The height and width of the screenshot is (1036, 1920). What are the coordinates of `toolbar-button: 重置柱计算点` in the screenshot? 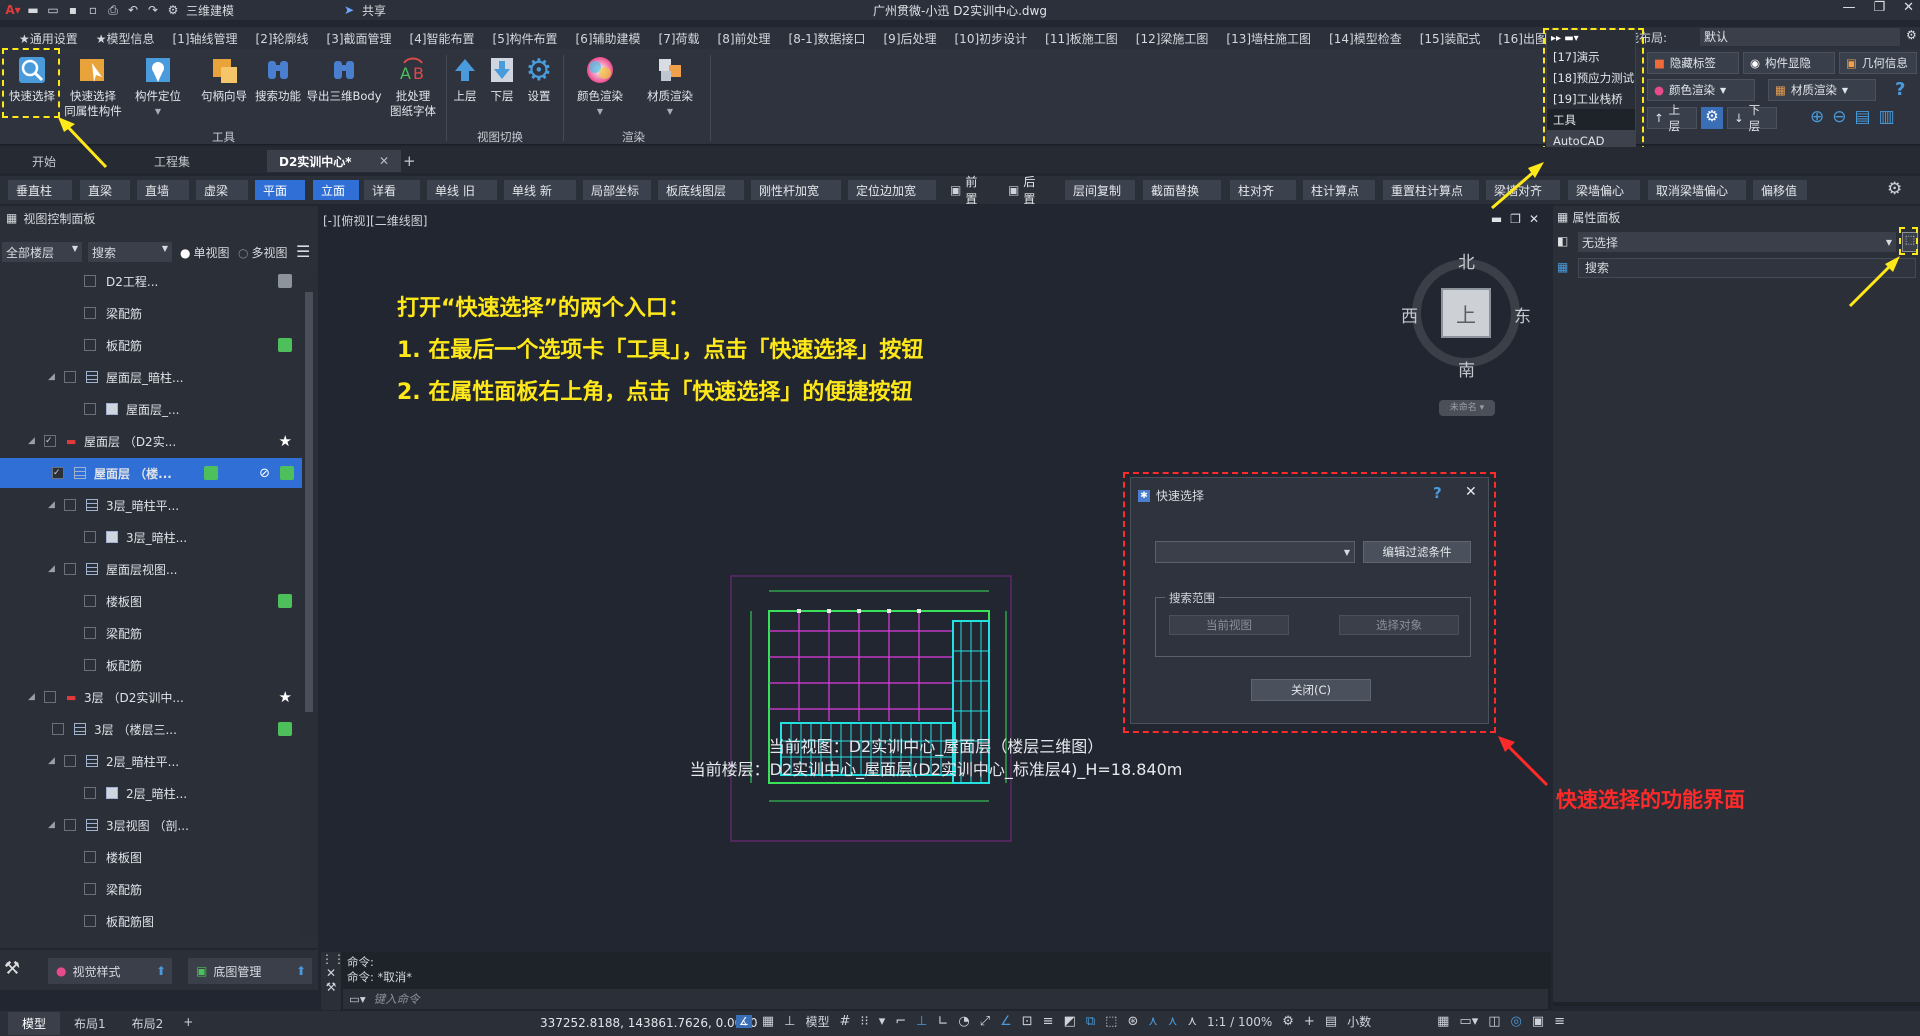 It's located at (1431, 190).